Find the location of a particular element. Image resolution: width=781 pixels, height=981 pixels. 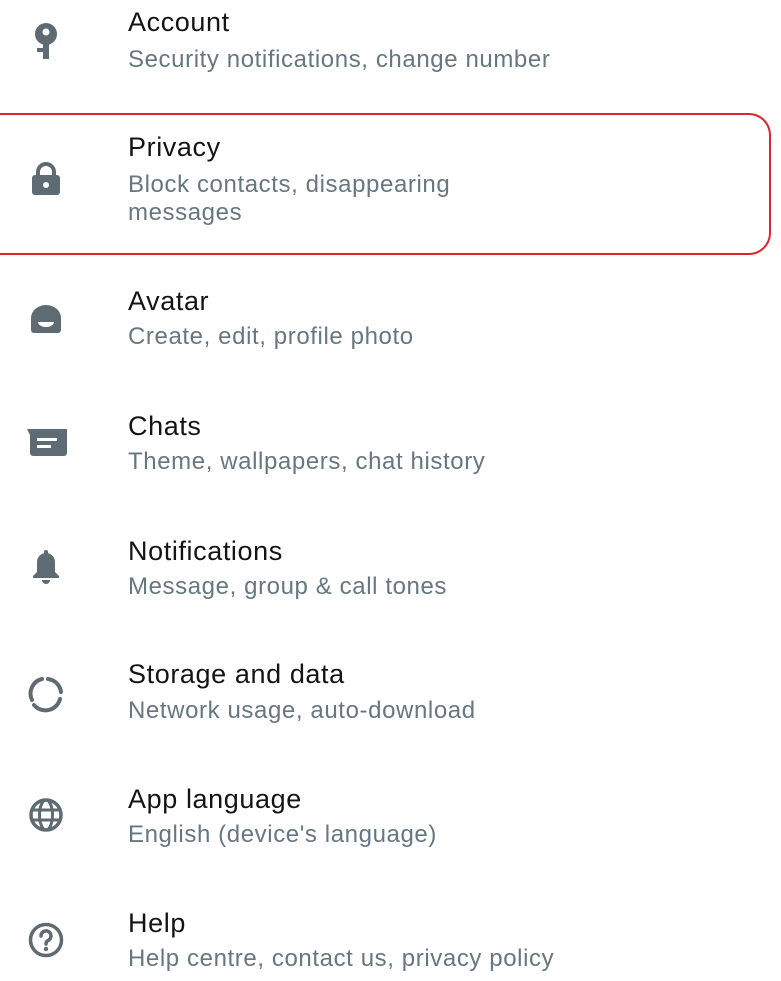

settings-item-subtitle: Create, edit, profile photo is located at coordinates (271, 336).